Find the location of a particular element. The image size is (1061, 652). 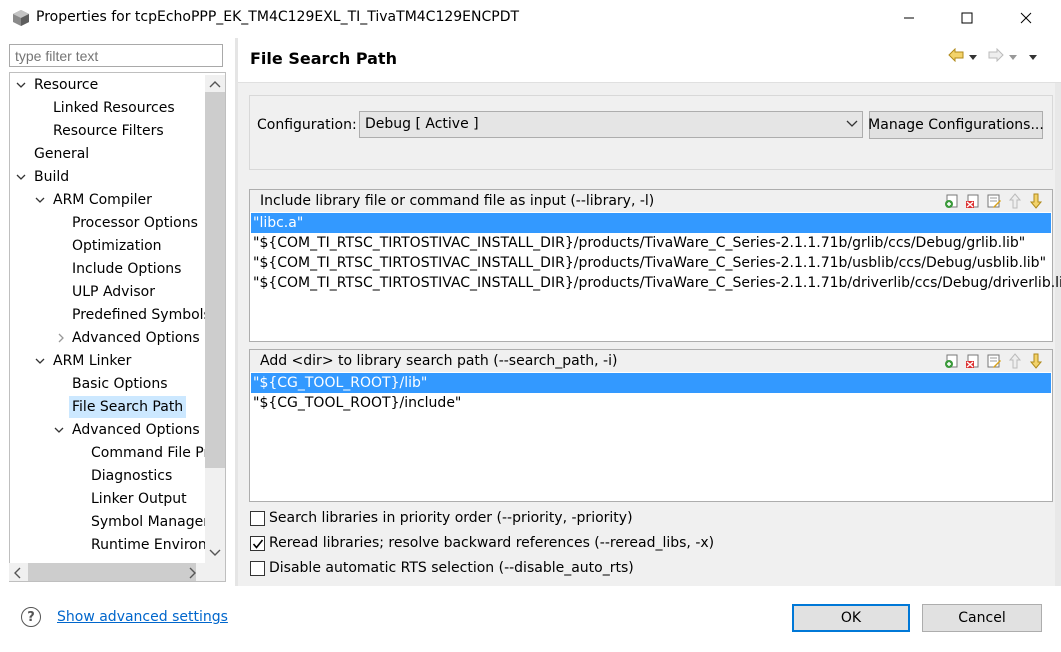

view-menu-icon is located at coordinates (1033, 57).